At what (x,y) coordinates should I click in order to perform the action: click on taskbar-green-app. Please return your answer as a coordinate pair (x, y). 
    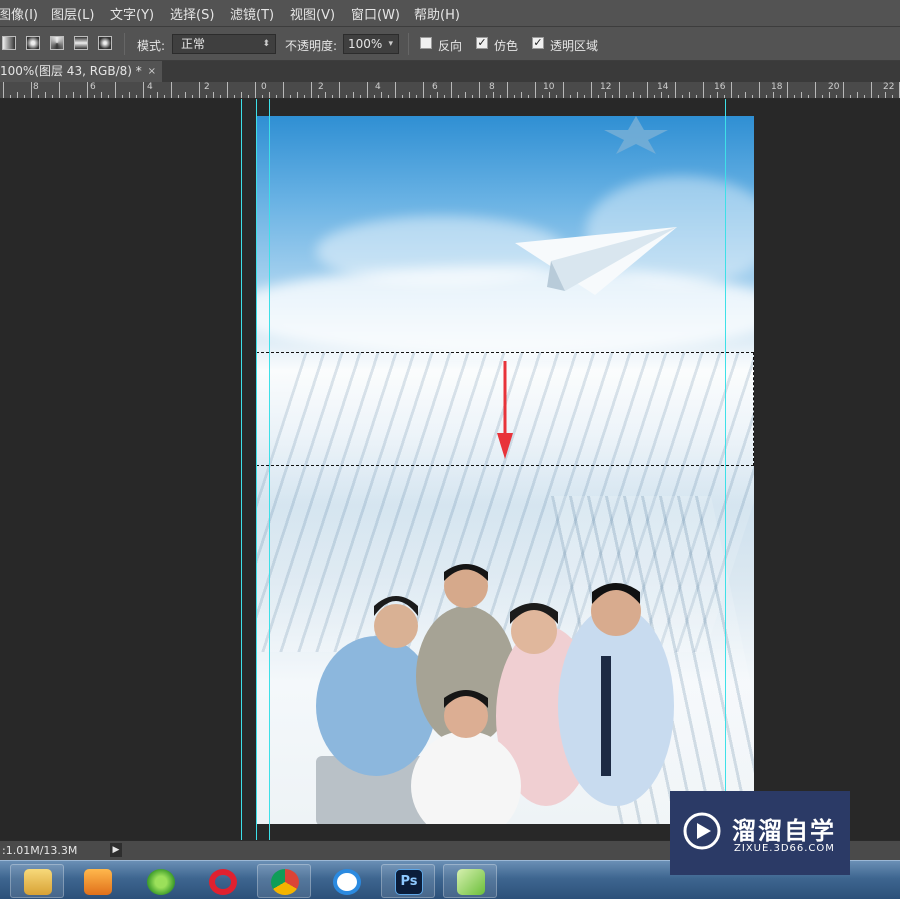
    Looking at the image, I should click on (470, 881).